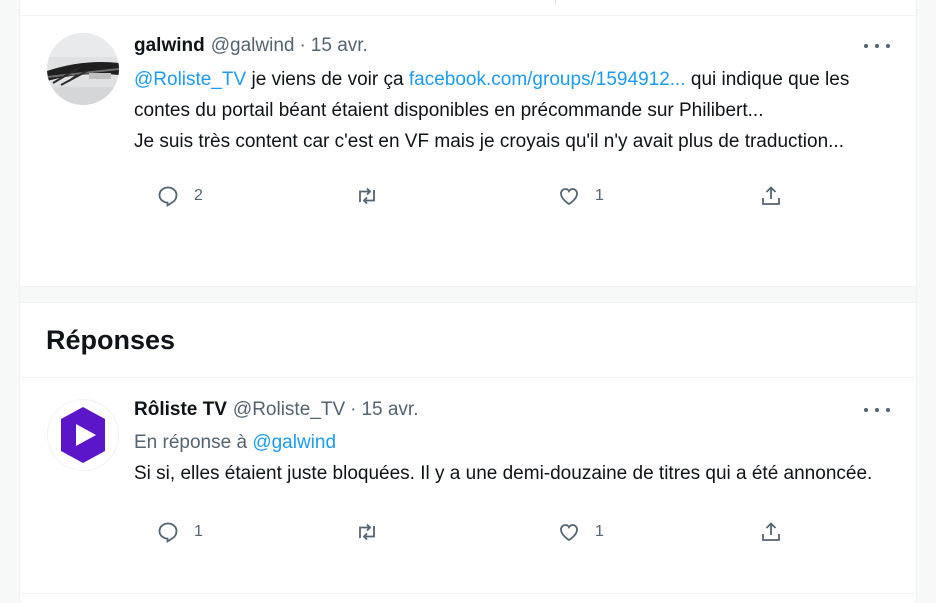 The height and width of the screenshot is (603, 936). What do you see at coordinates (193, 442) in the screenshot?
I see `in-reply-prefix: En réponse à` at bounding box center [193, 442].